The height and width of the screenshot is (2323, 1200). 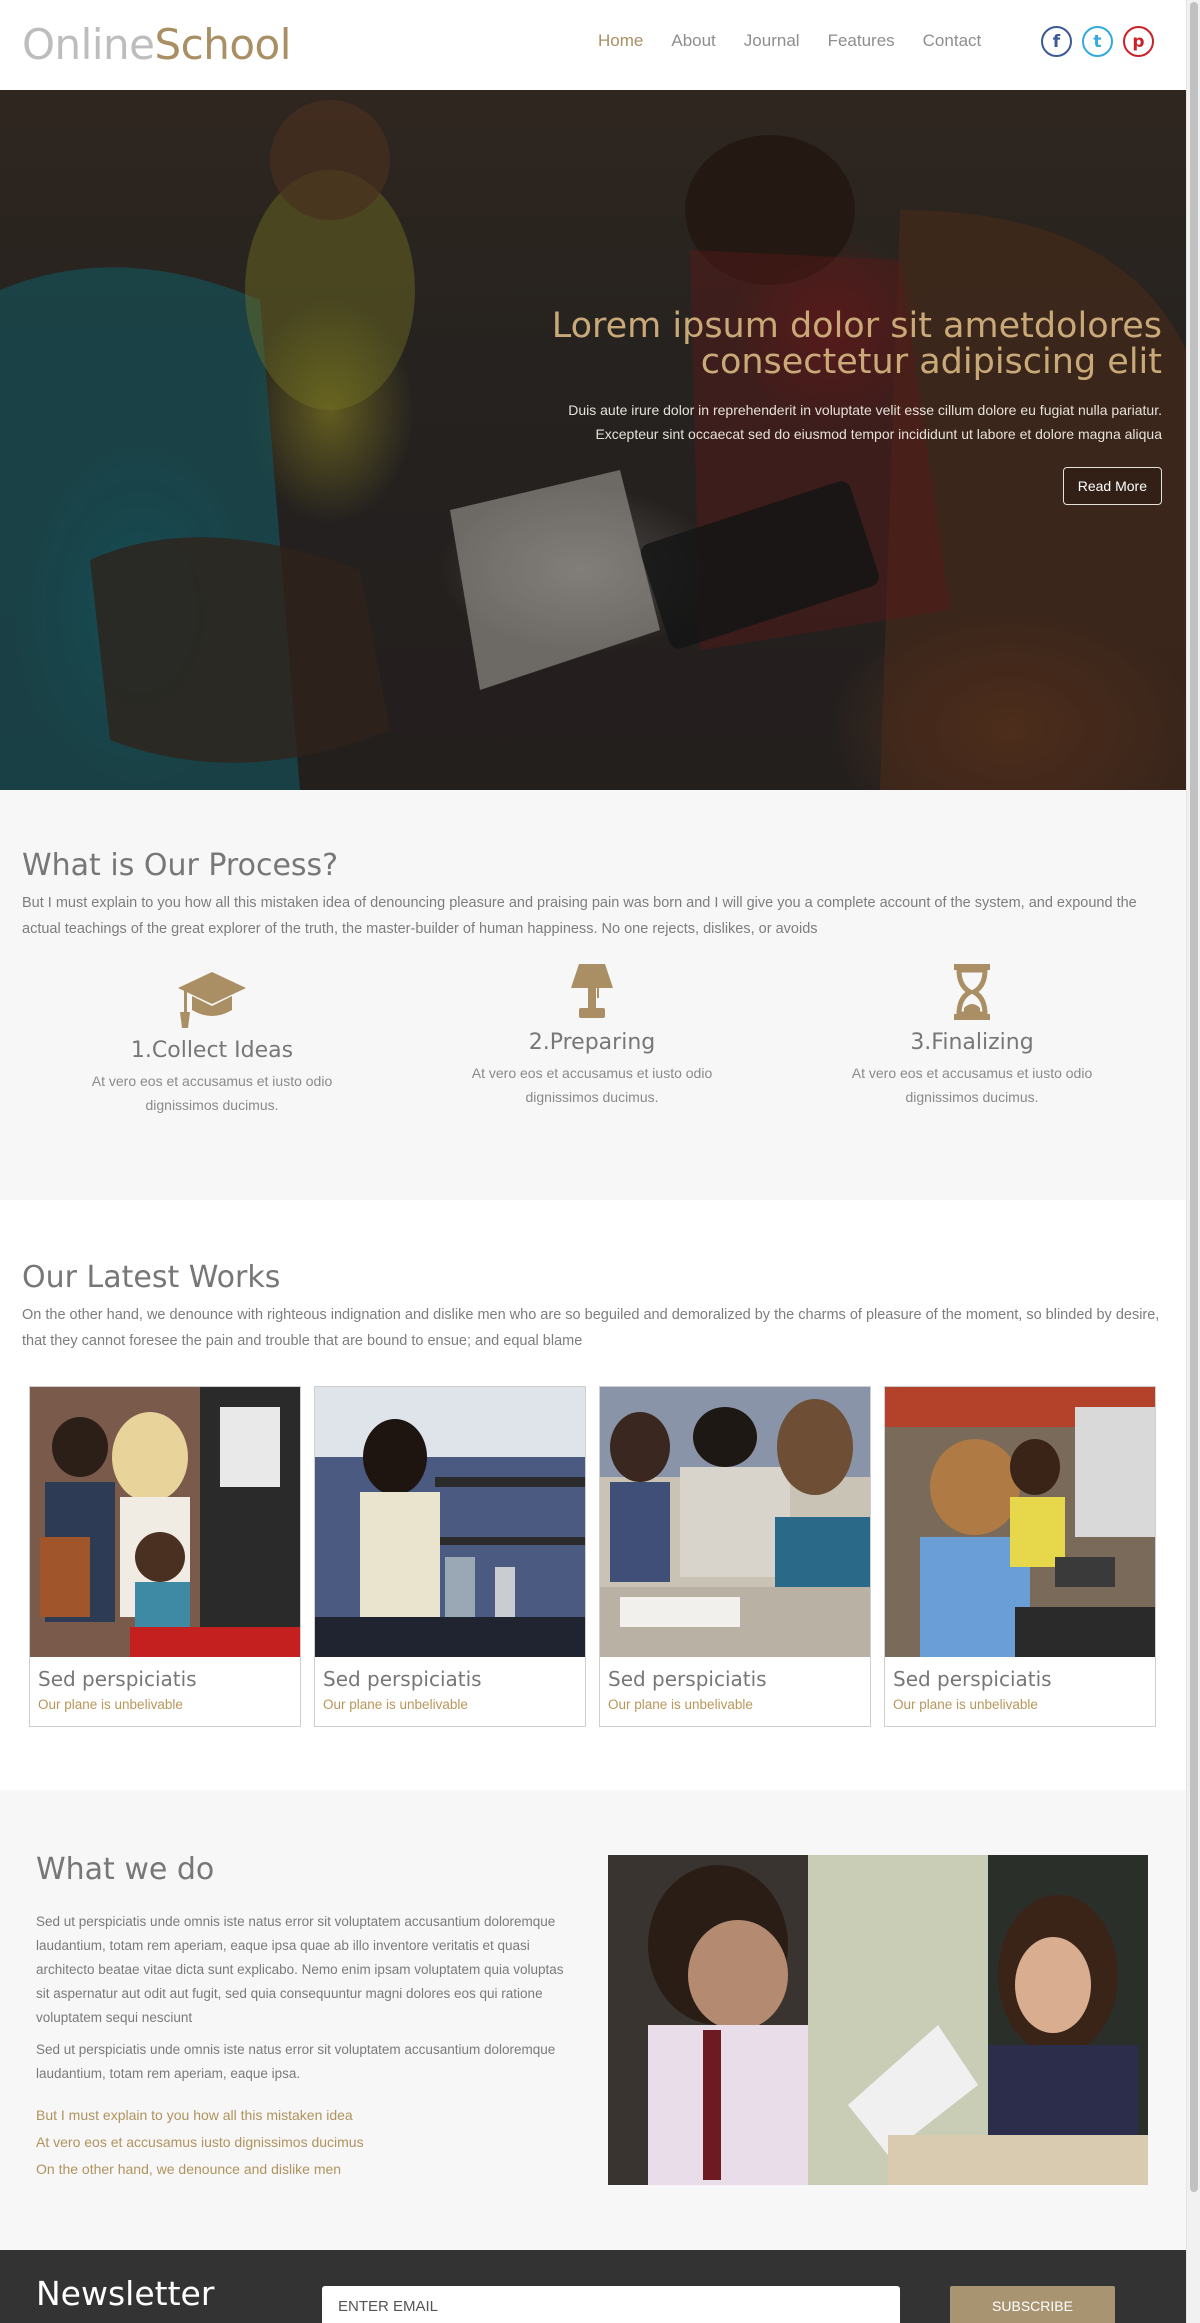 I want to click on works-title: Our Latest Works, so click(x=151, y=1277).